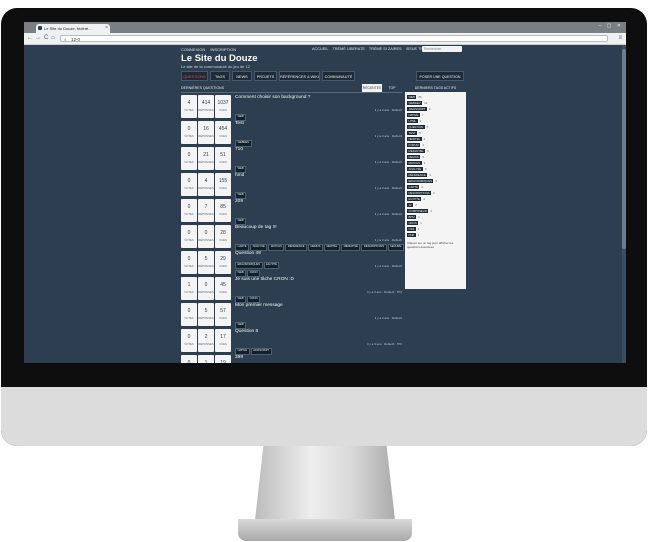 Image resolution: width=650 pixels, height=542 pixels. I want to click on sidebar-tag: WEB, so click(412, 97).